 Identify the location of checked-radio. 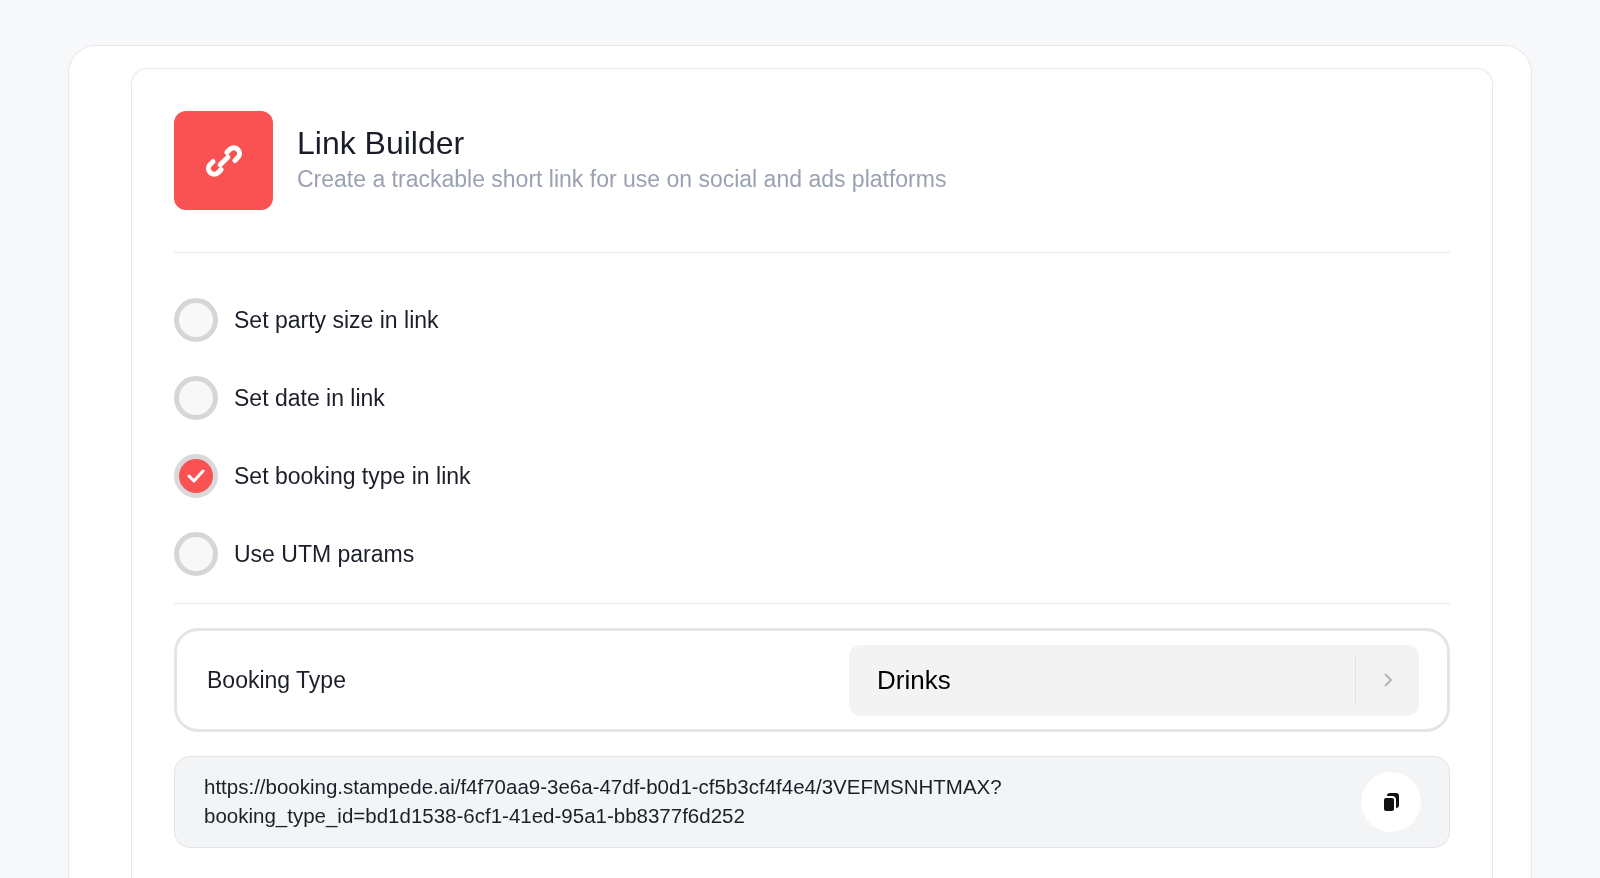
(196, 476).